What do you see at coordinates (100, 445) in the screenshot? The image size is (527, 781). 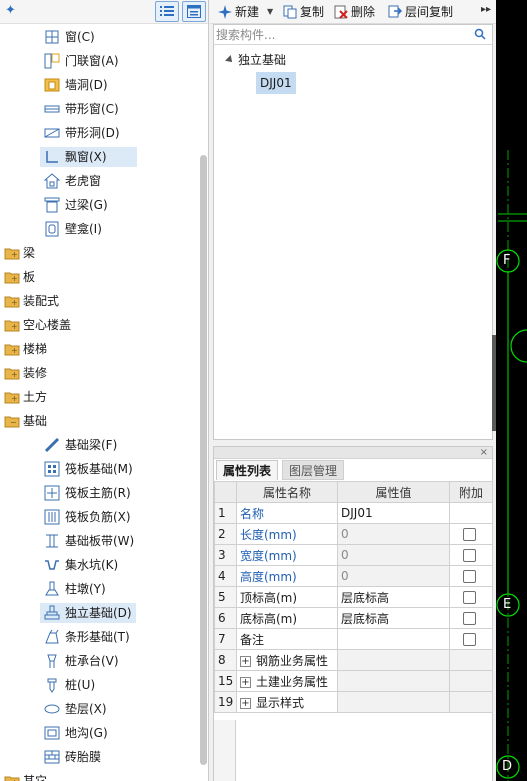 I see `tree-item-foundation-beam: 基础梁(F)` at bounding box center [100, 445].